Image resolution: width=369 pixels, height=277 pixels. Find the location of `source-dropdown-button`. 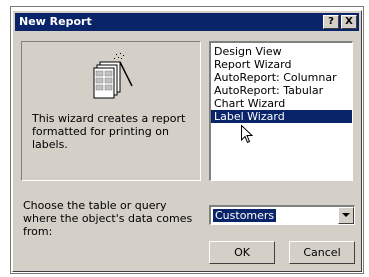

source-dropdown-button is located at coordinates (346, 215).